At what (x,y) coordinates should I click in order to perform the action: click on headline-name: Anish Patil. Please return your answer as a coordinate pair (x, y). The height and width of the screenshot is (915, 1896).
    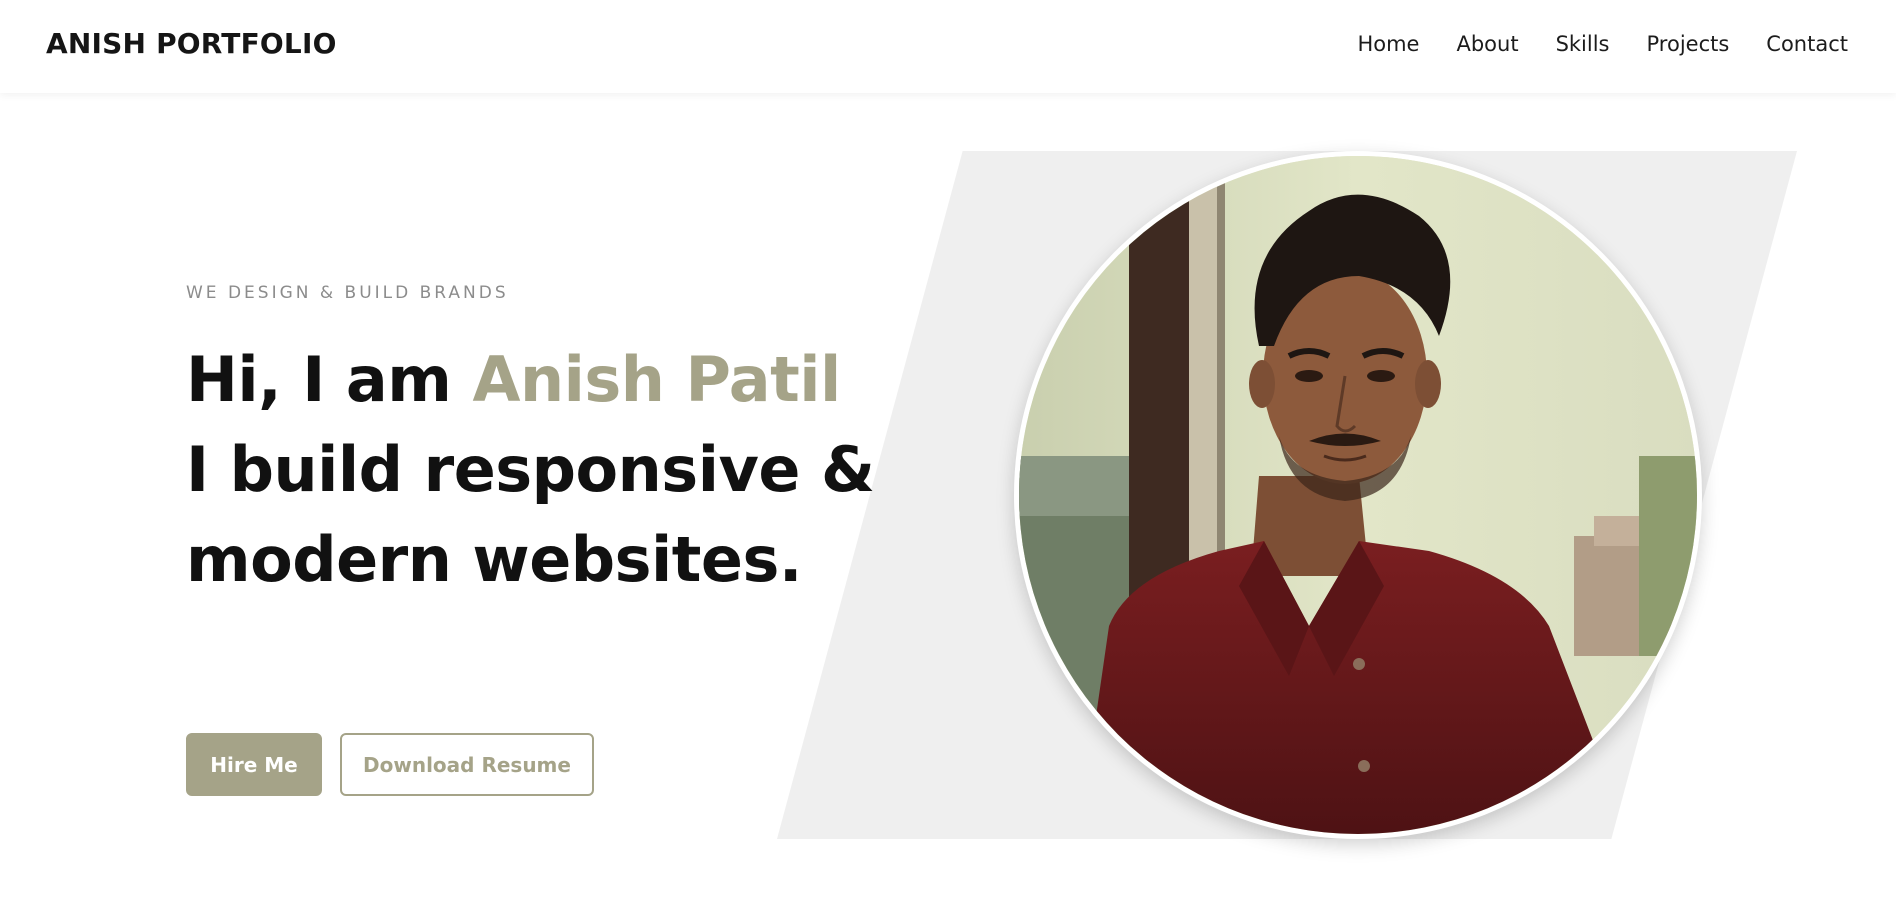
    Looking at the image, I should click on (656, 379).